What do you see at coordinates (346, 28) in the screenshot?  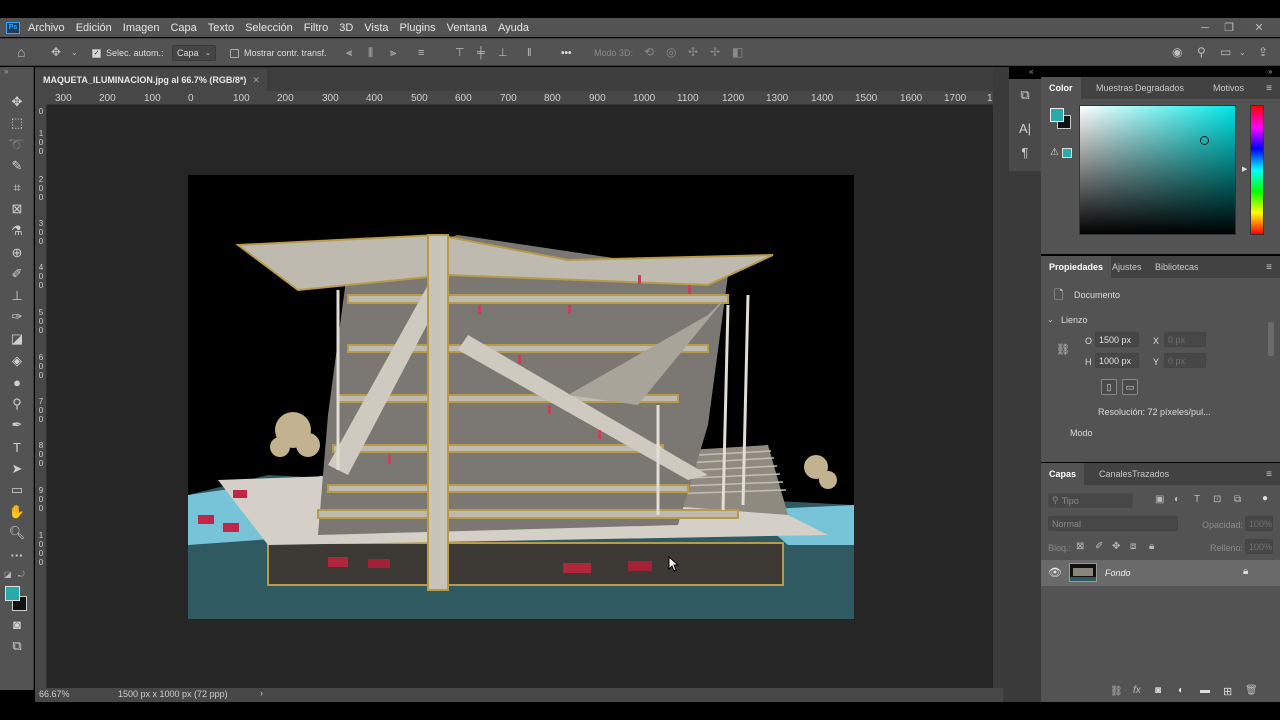 I see `menu-3d: 3D` at bounding box center [346, 28].